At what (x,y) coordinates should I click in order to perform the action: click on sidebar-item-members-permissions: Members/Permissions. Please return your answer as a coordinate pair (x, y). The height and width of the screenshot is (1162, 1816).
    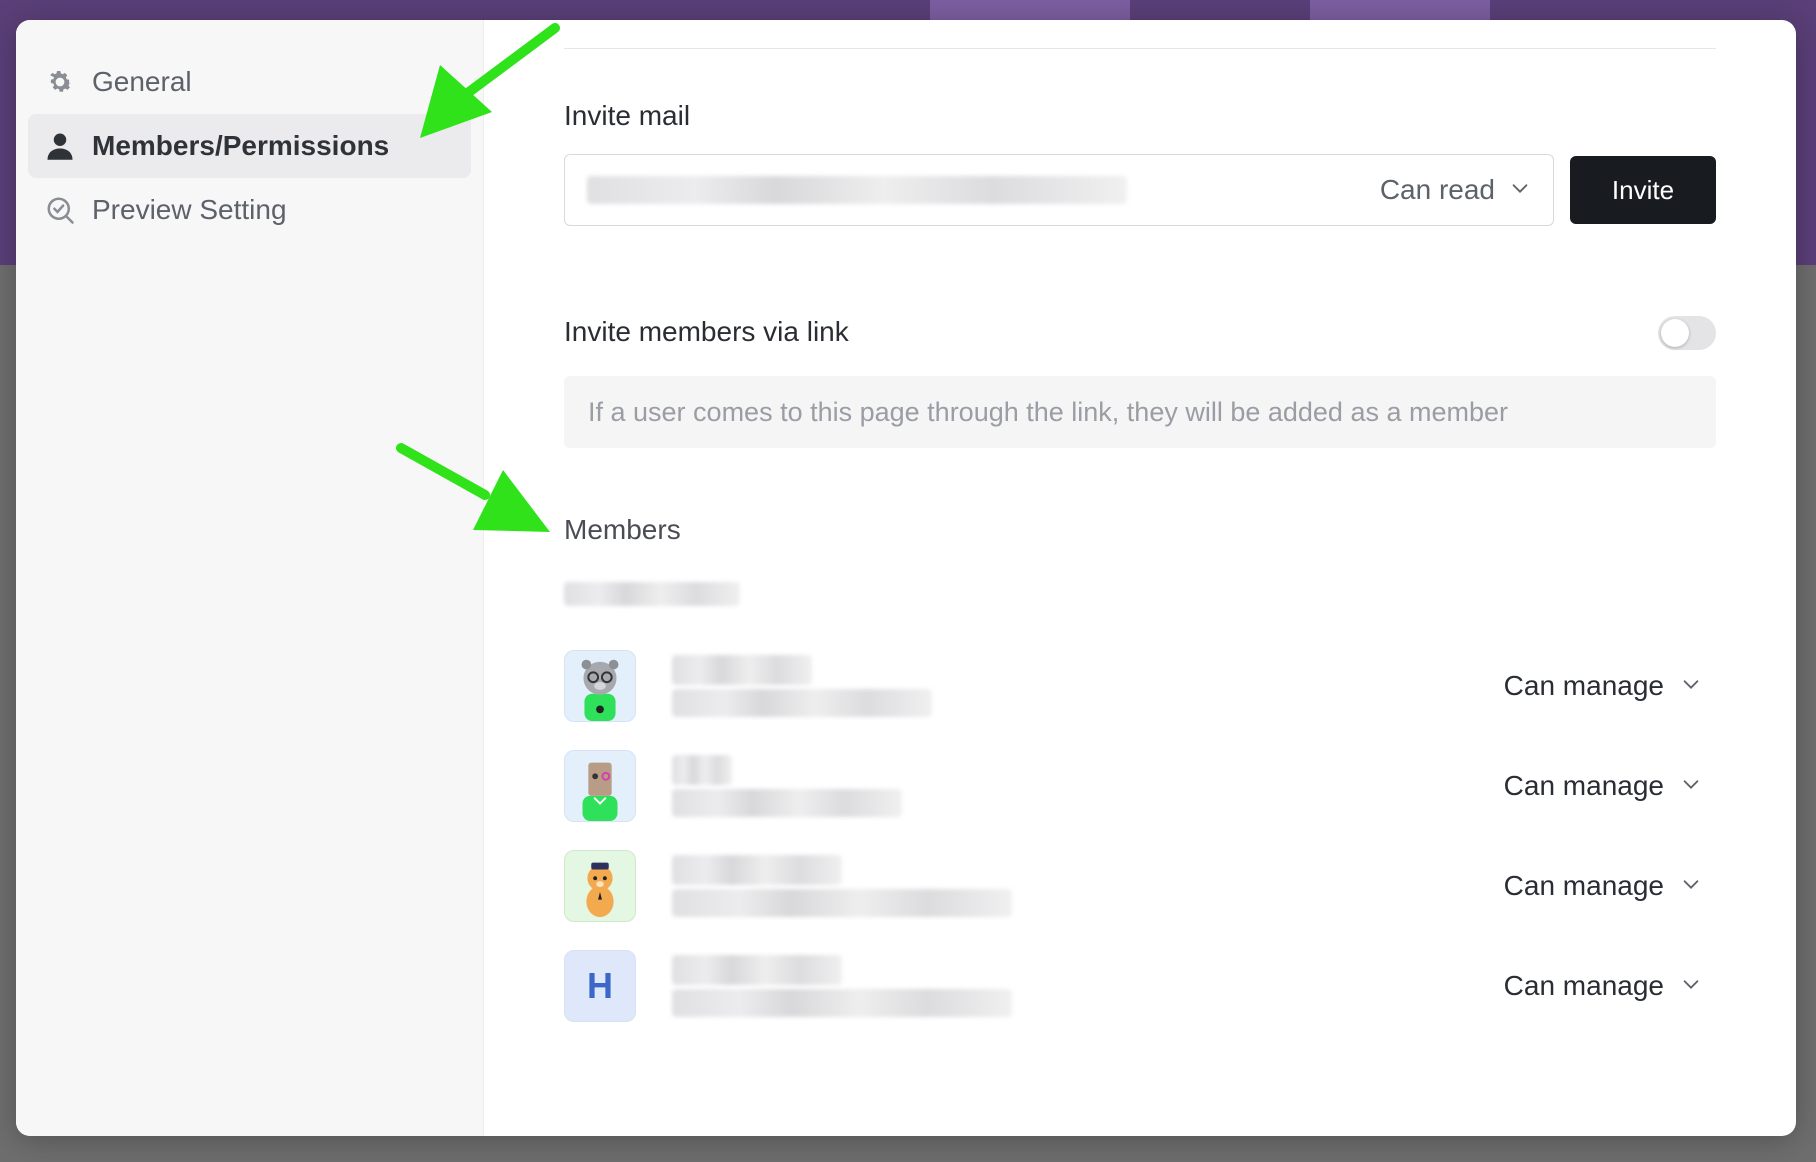
    Looking at the image, I should click on (249, 146).